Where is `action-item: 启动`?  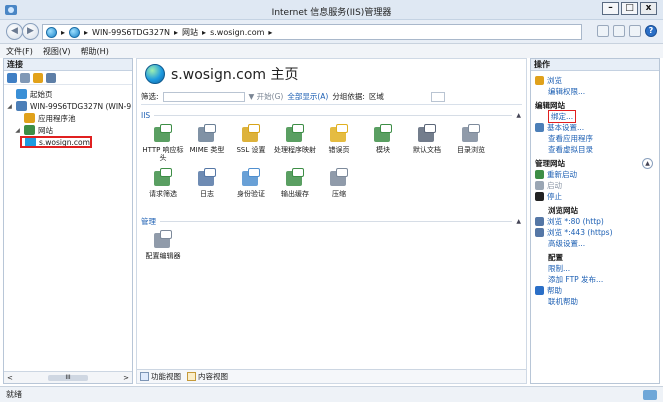
action-item: 启动 is located at coordinates (597, 185).